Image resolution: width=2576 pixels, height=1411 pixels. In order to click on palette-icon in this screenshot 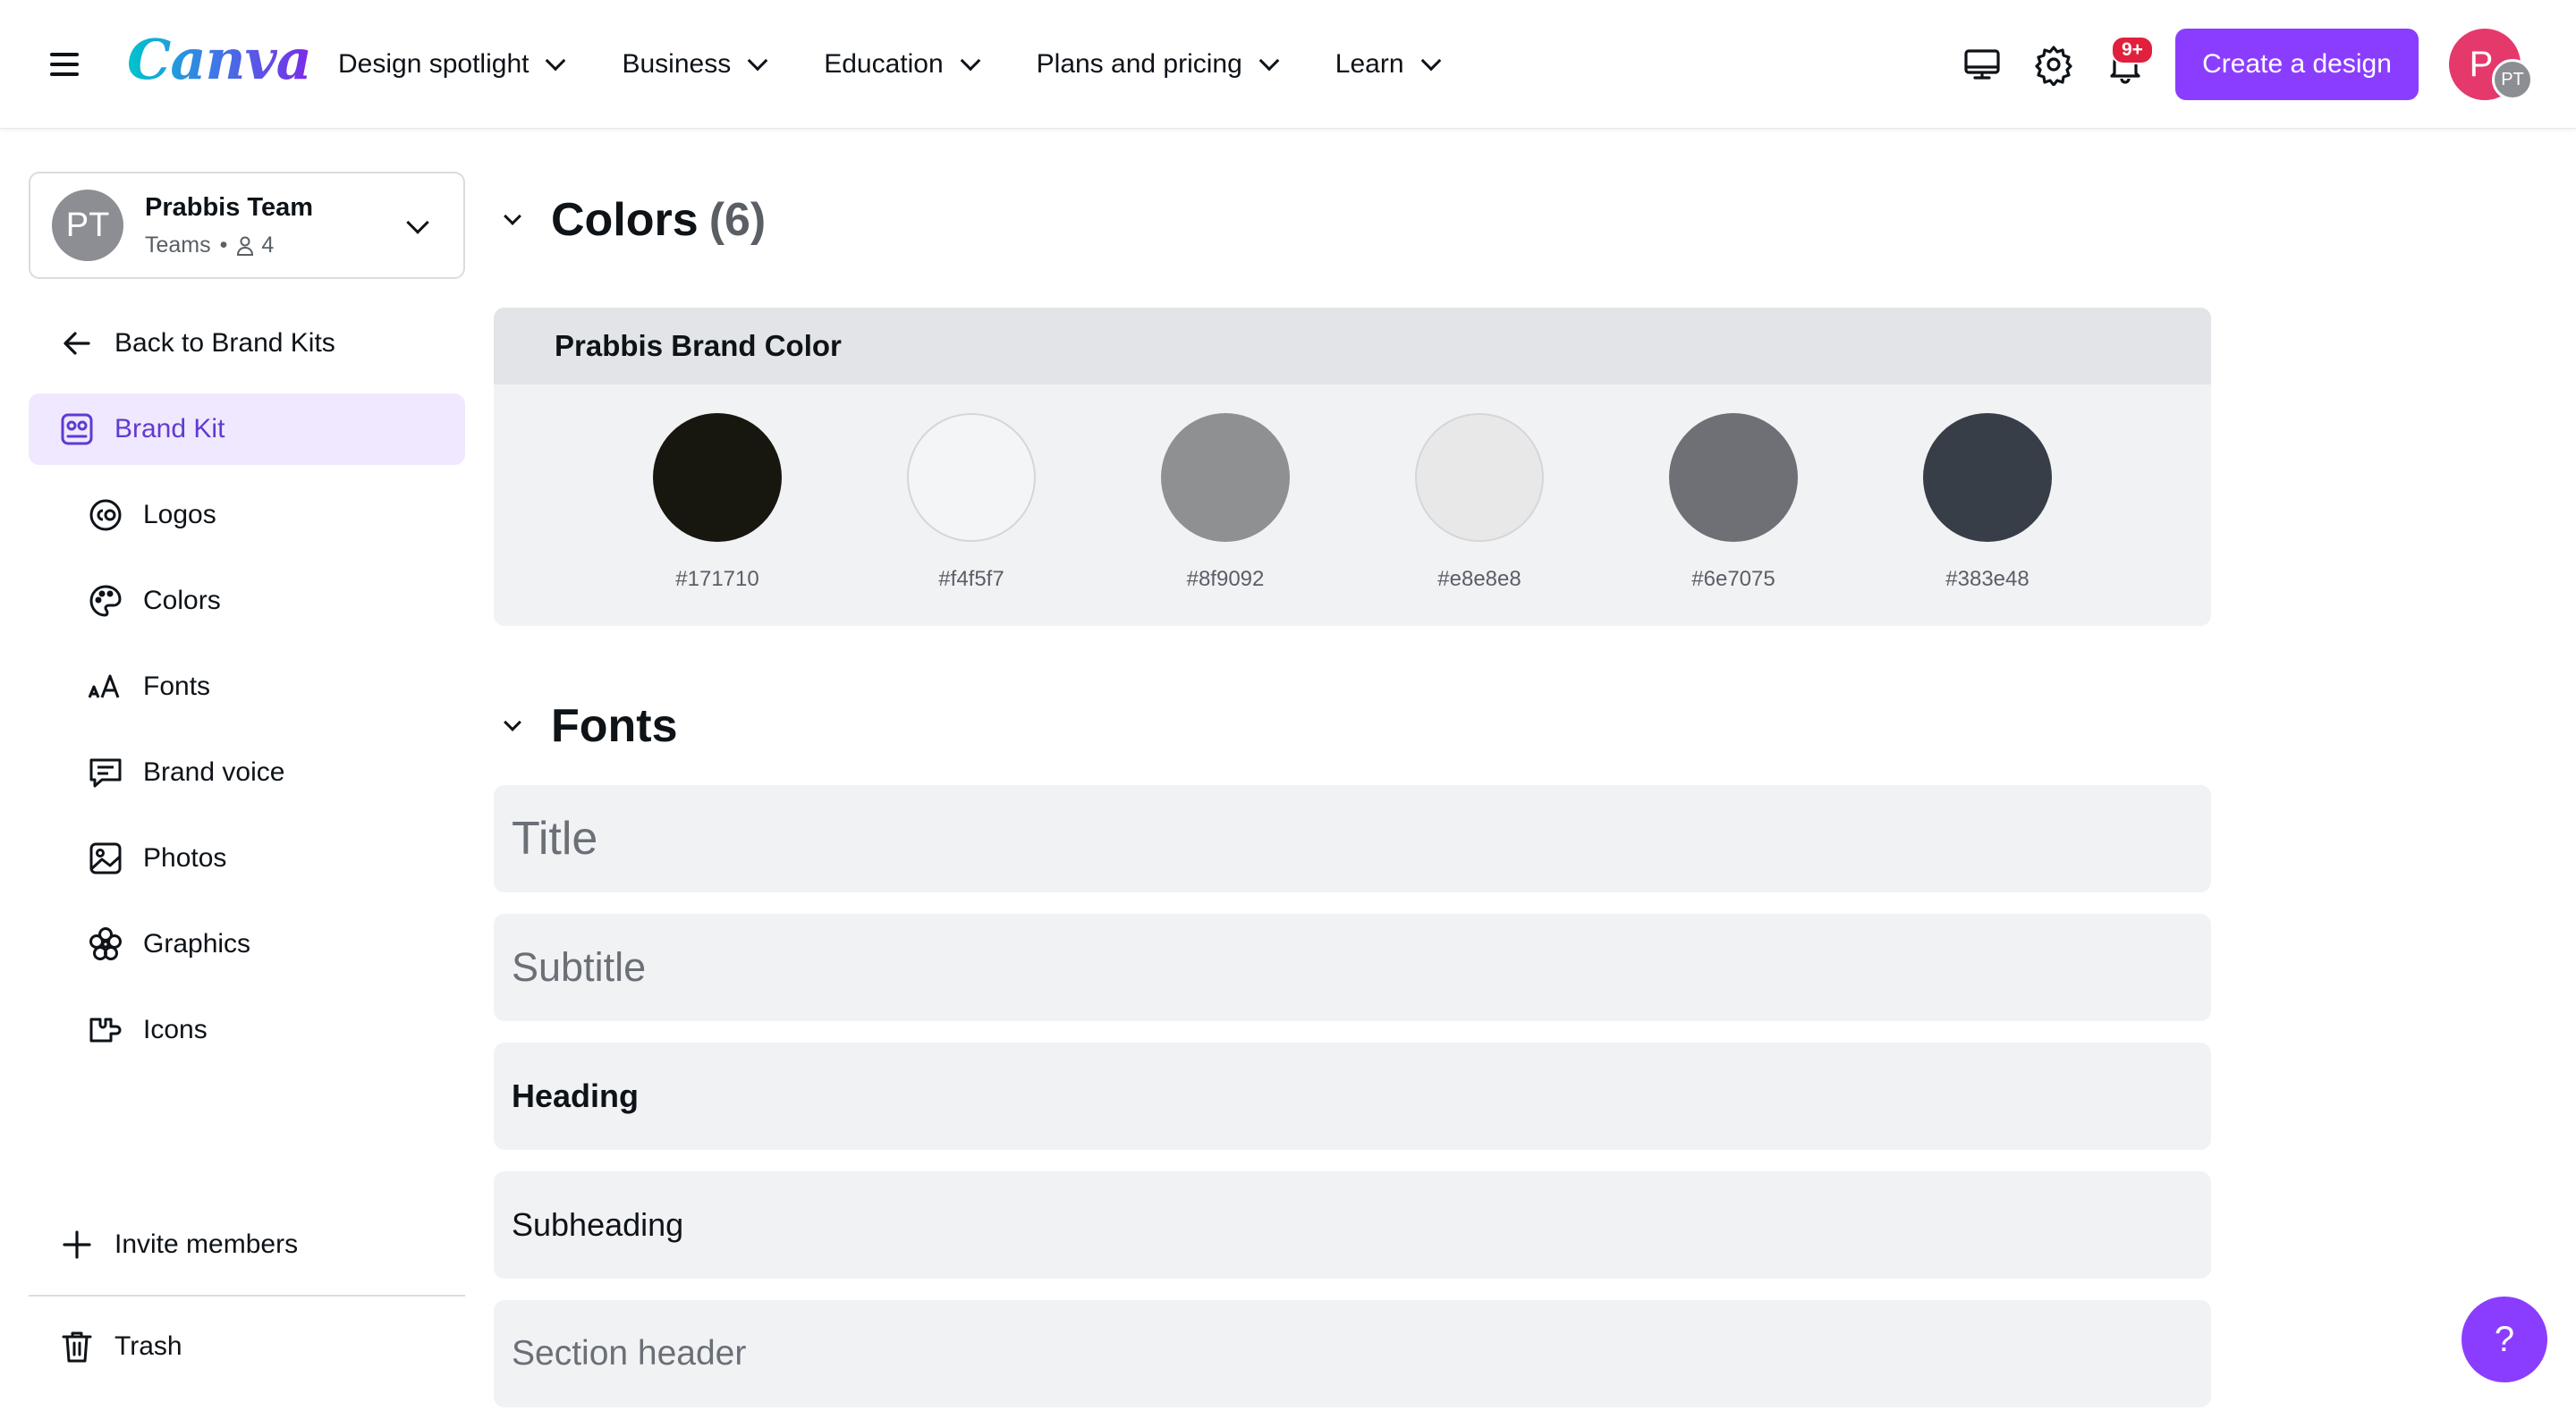, I will do `click(105, 601)`.